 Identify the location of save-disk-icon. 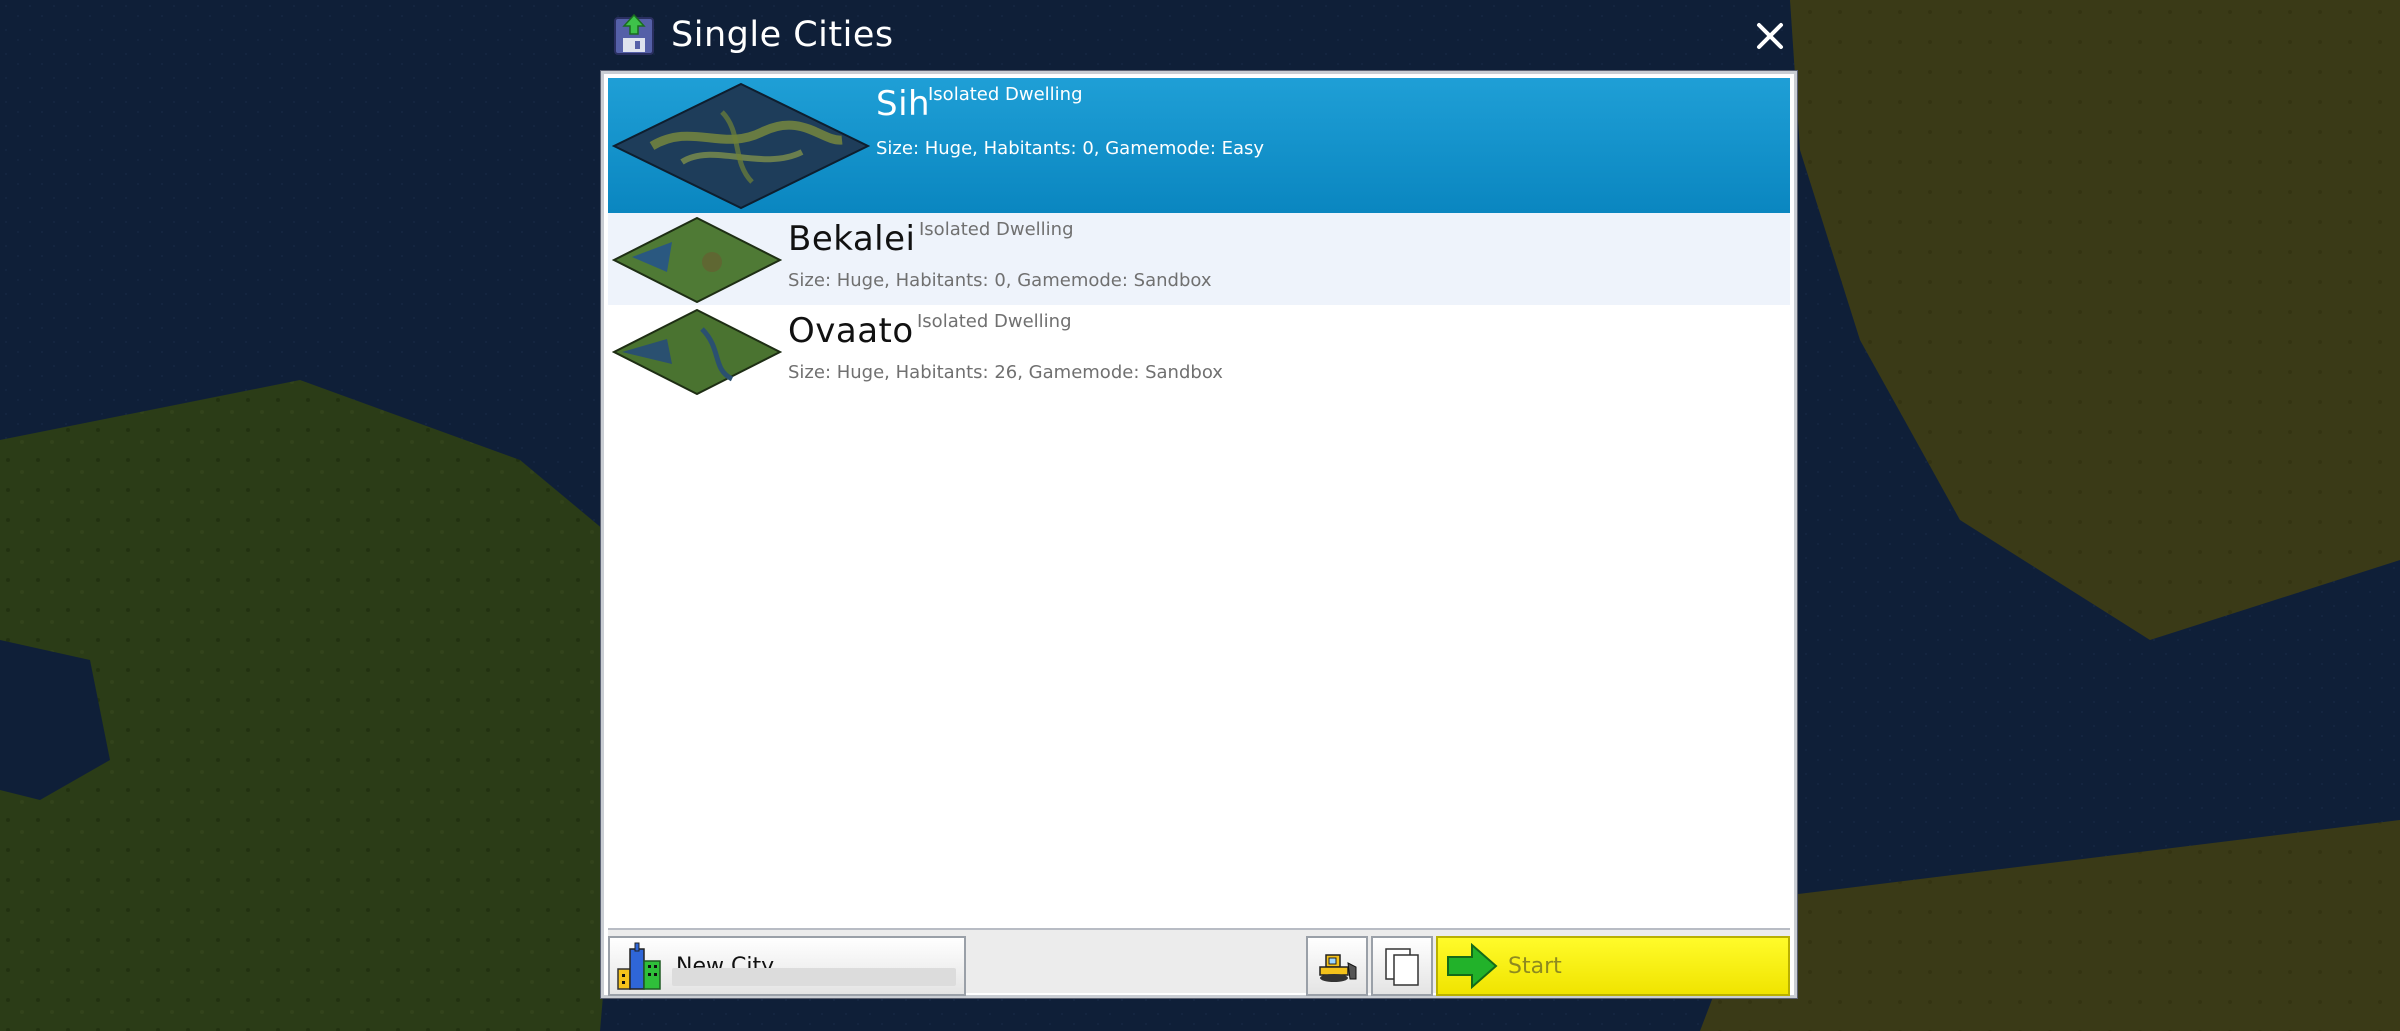
(634, 34).